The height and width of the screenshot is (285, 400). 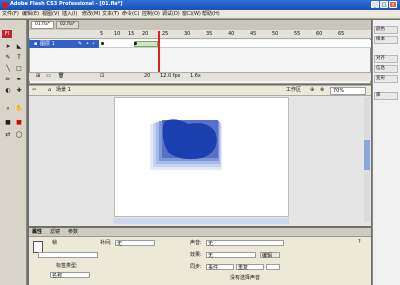 I want to click on menu-commands: 命令(C), so click(x=130, y=14).